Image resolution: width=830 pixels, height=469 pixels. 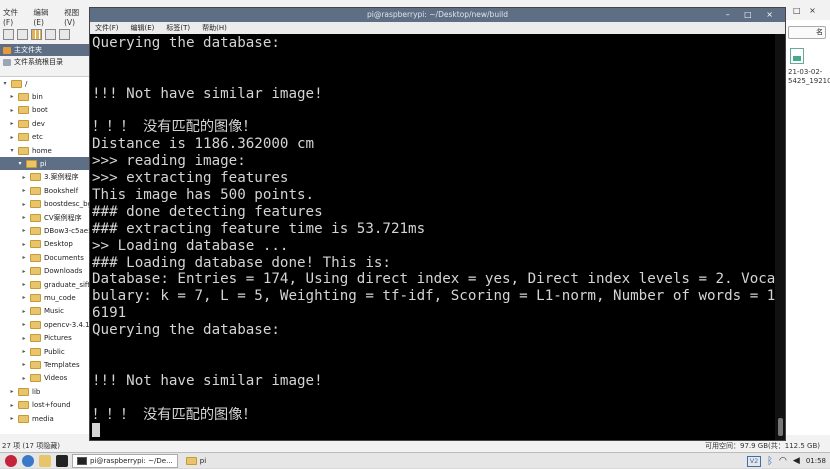 I want to click on terminal-line: ### done detecting features, so click(x=207, y=211).